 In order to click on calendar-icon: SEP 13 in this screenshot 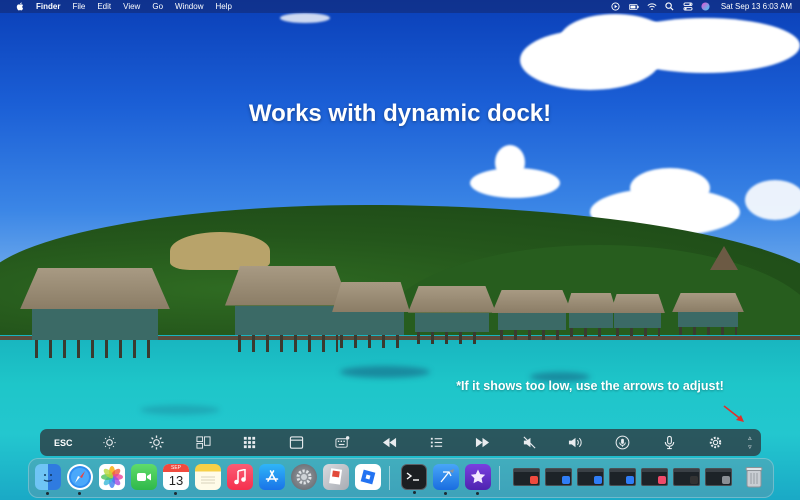, I will do `click(176, 477)`.